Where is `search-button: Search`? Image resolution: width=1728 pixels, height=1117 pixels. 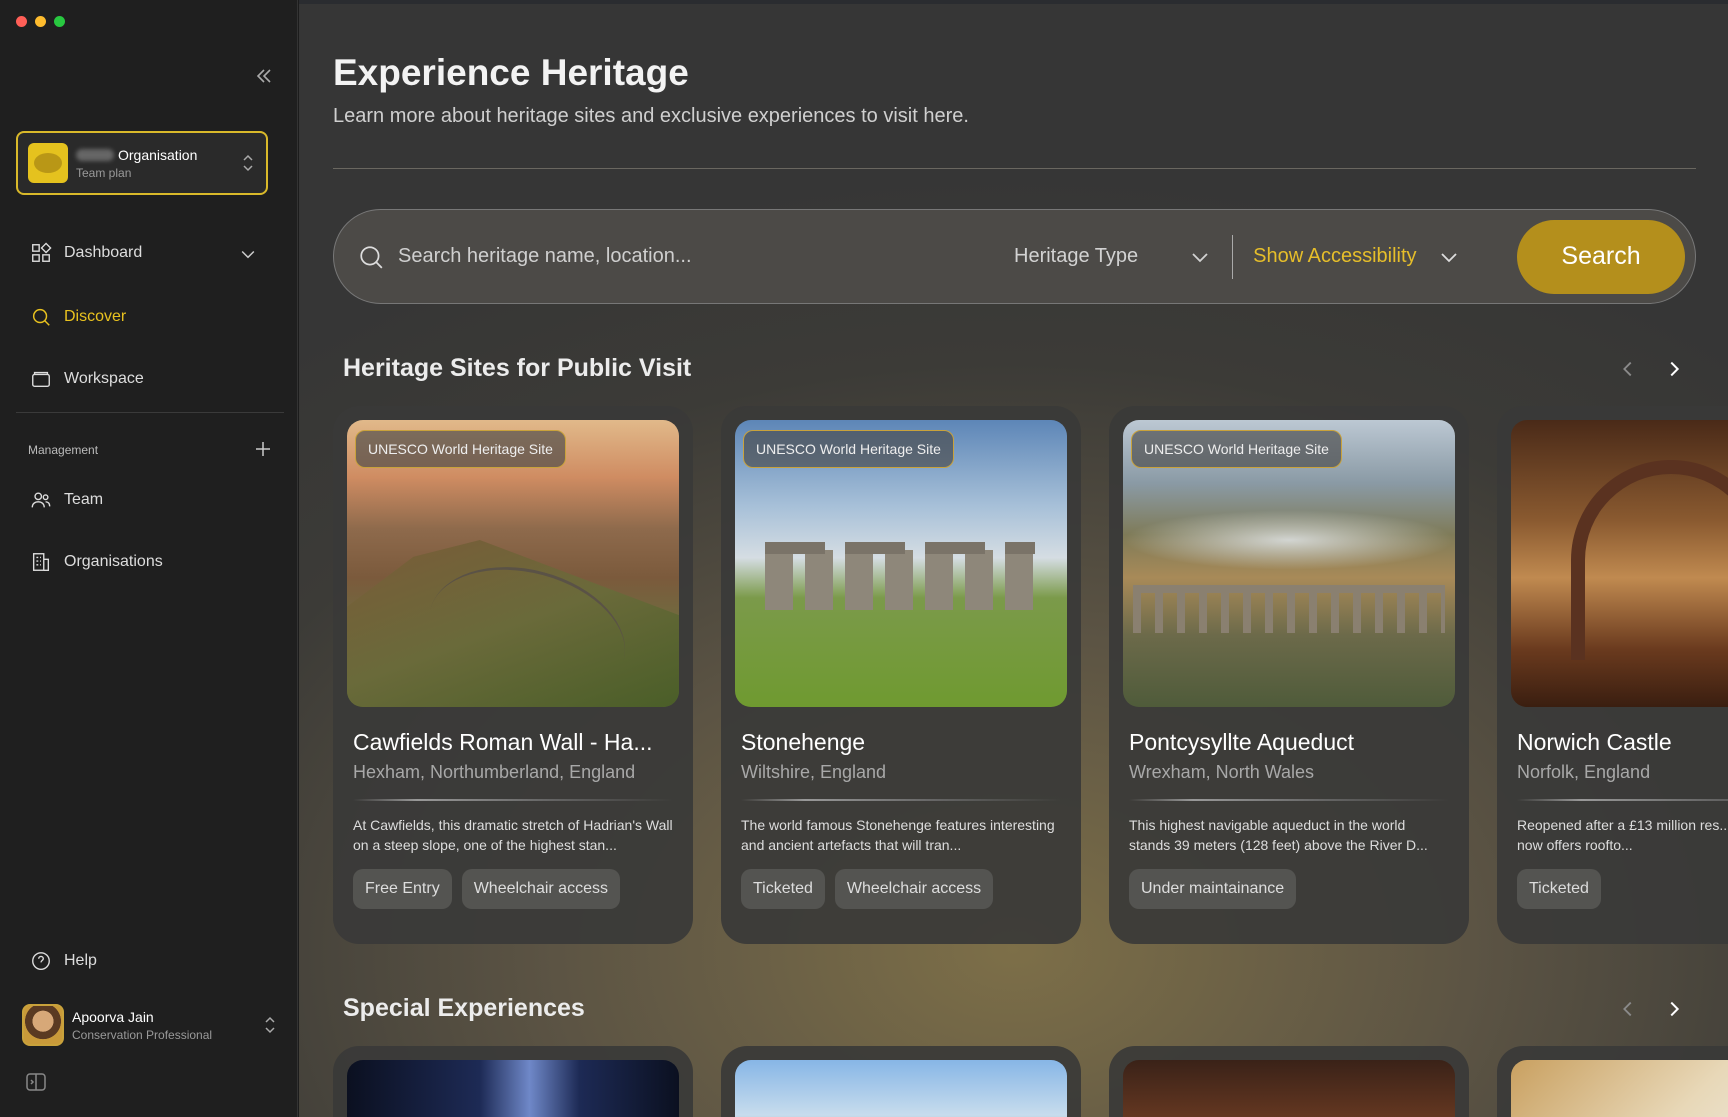
search-button: Search is located at coordinates (1601, 256).